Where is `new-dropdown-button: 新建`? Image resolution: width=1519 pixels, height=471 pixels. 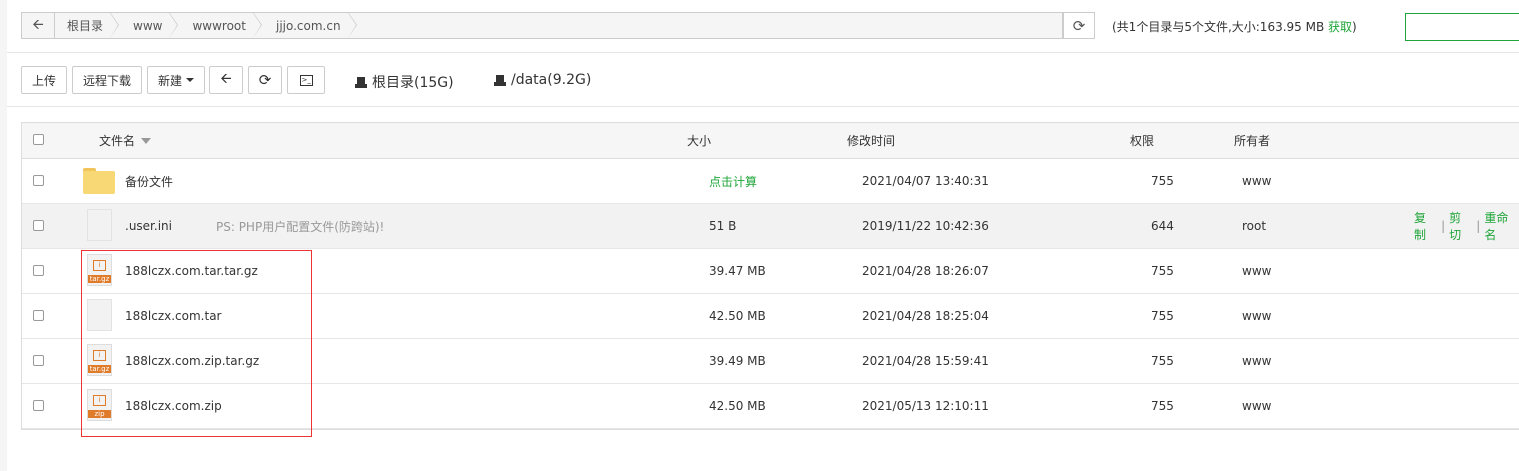 new-dropdown-button: 新建 is located at coordinates (176, 80).